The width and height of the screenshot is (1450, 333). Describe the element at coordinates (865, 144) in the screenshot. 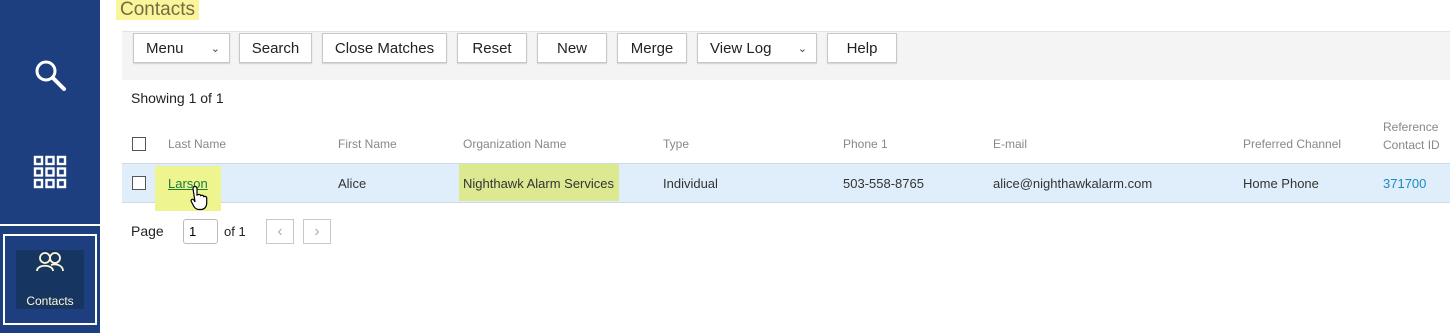

I see `column-header-phone1: Phone 1` at that location.